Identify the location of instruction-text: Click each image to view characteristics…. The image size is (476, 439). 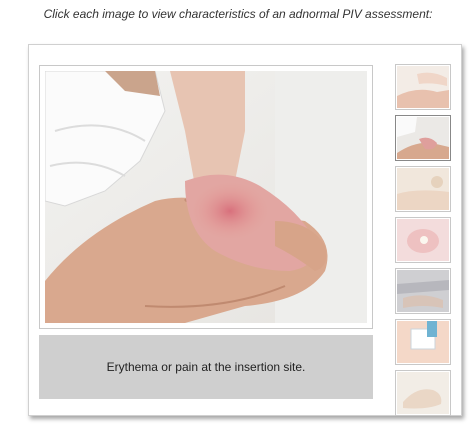
(238, 14).